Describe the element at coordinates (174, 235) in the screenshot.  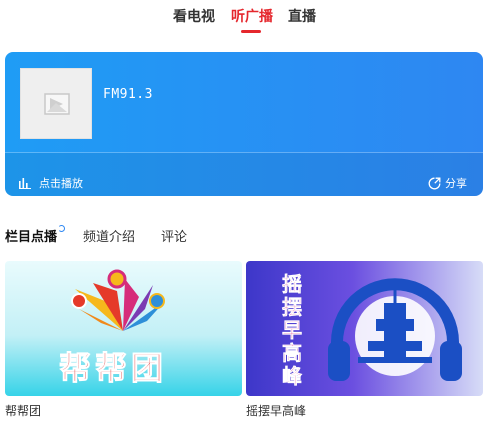
I see `tab-comments: 评论` at that location.